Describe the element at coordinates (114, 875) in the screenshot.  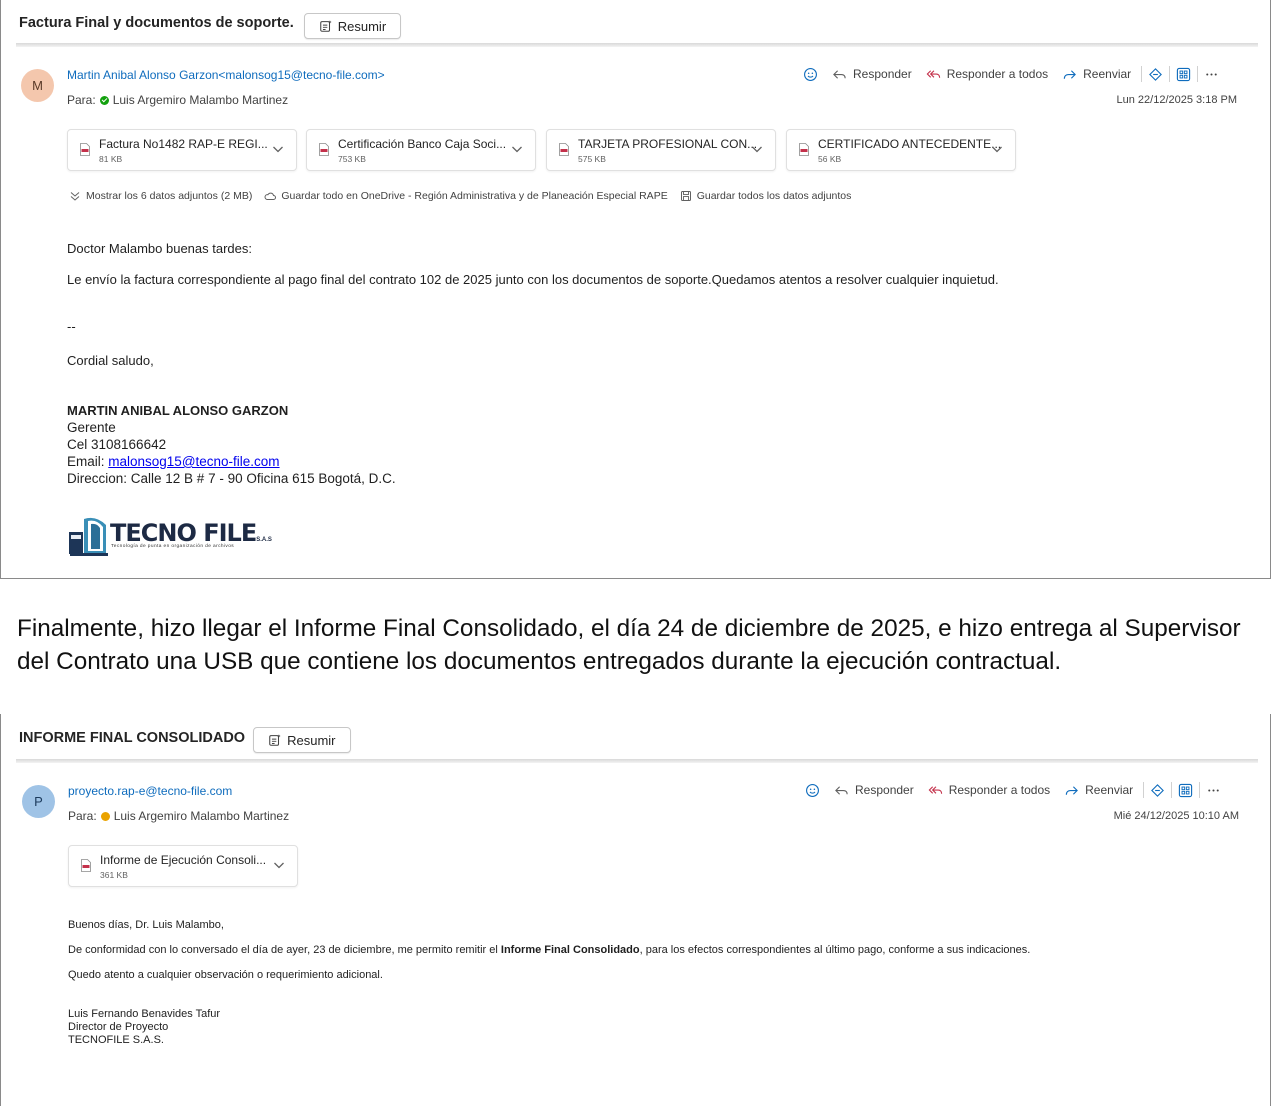
I see `attachment-size: 361 KB` at that location.